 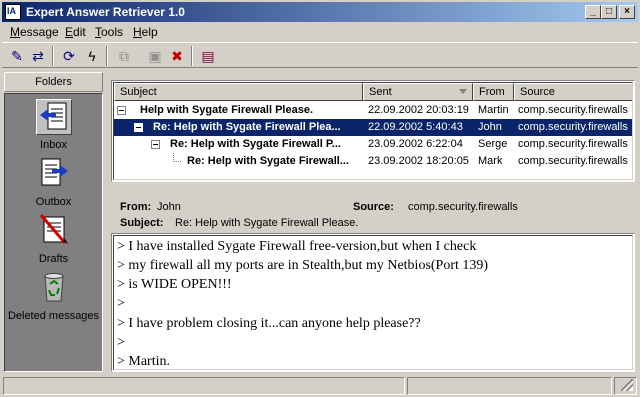 What do you see at coordinates (609, 12) in the screenshot?
I see `maximize-button: □` at bounding box center [609, 12].